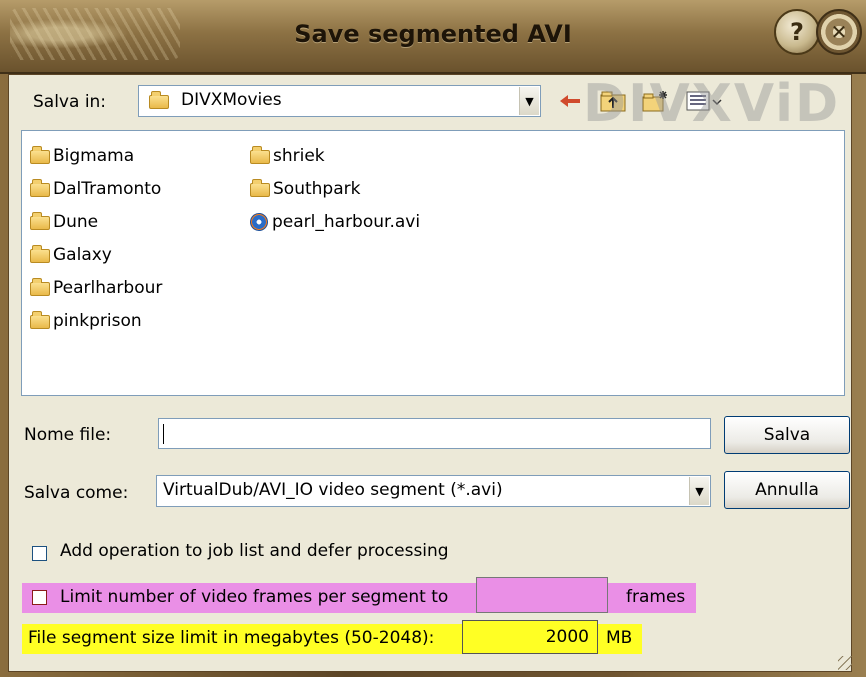 This screenshot has height=677, width=866. What do you see at coordinates (317, 189) in the screenshot?
I see `list-item-label: Southpark` at bounding box center [317, 189].